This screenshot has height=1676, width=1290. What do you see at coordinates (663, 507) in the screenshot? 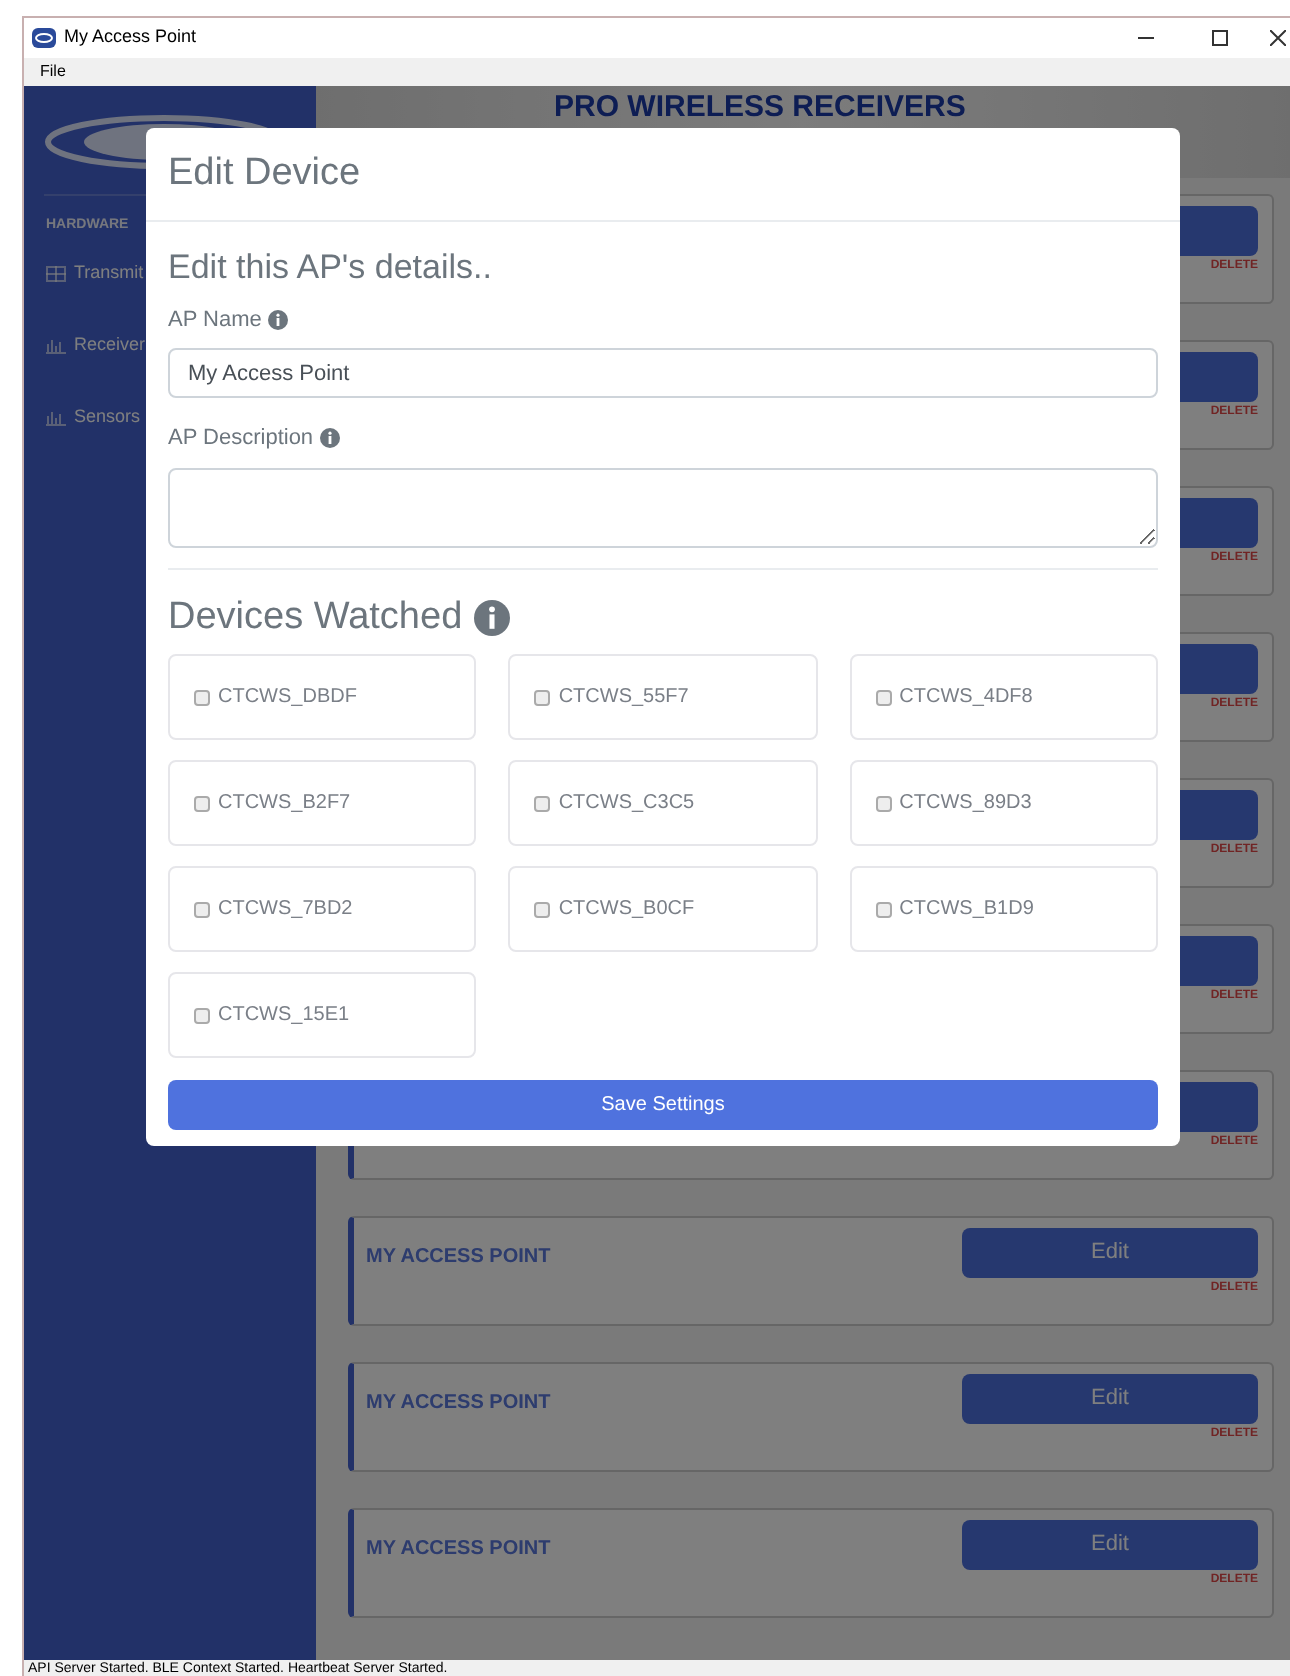
I see `ap-description-field` at bounding box center [663, 507].